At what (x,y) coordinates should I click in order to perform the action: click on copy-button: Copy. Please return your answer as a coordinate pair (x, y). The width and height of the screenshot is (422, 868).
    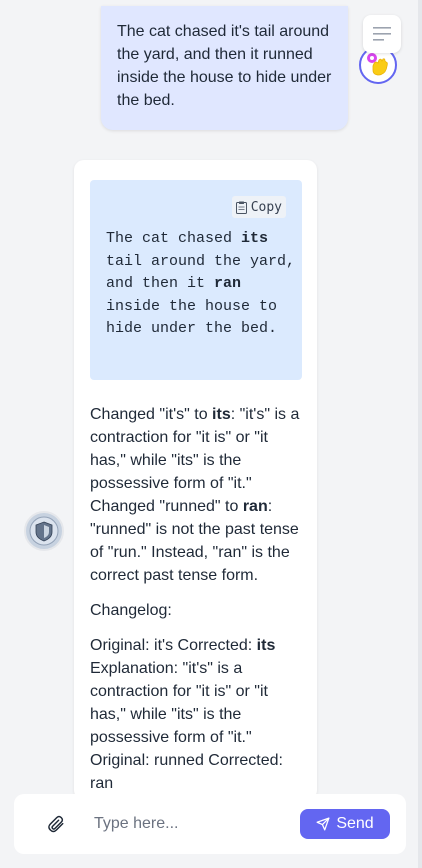
    Looking at the image, I should click on (258, 207).